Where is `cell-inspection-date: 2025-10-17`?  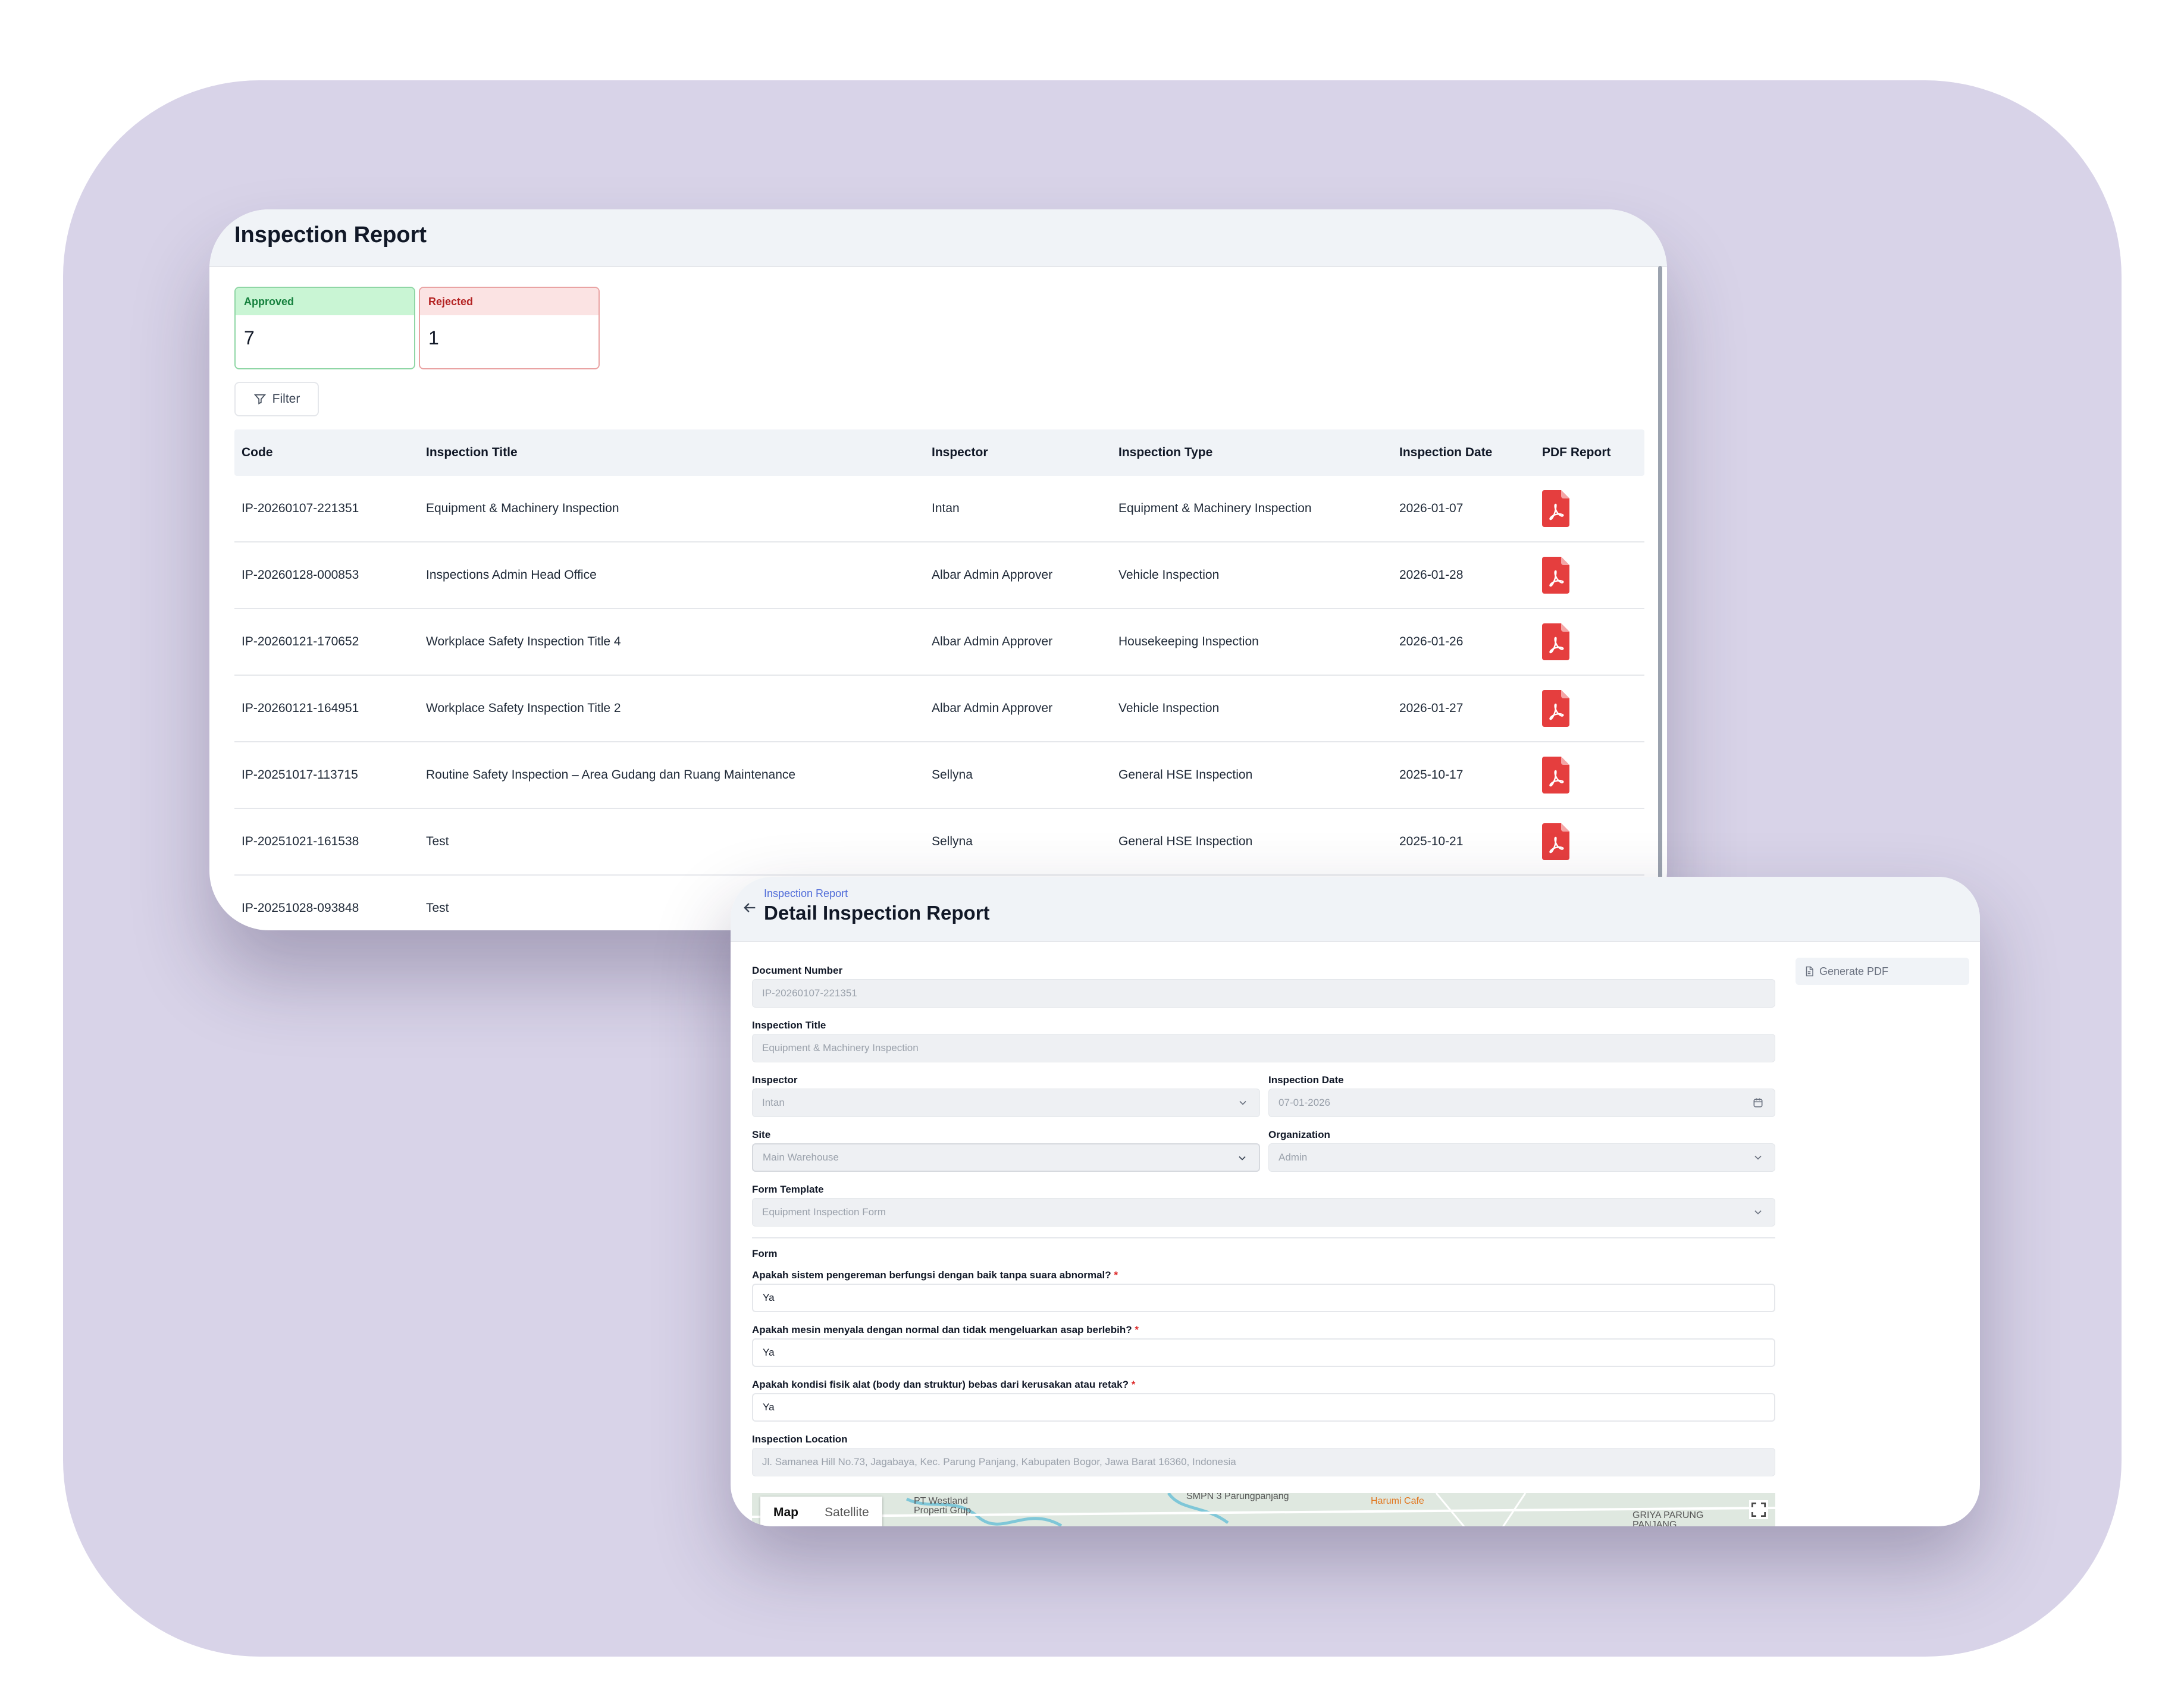 cell-inspection-date: 2025-10-17 is located at coordinates (1431, 775).